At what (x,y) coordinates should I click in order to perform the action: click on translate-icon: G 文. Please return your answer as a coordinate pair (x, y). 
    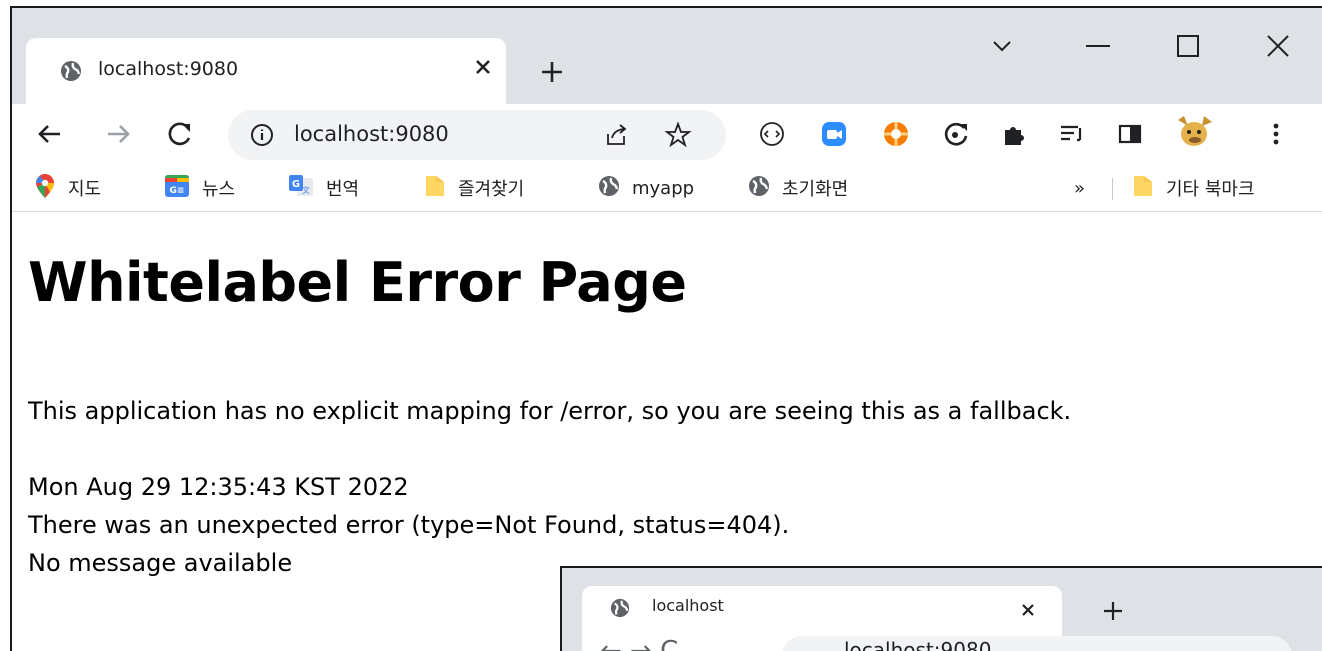
    Looking at the image, I should click on (301, 188).